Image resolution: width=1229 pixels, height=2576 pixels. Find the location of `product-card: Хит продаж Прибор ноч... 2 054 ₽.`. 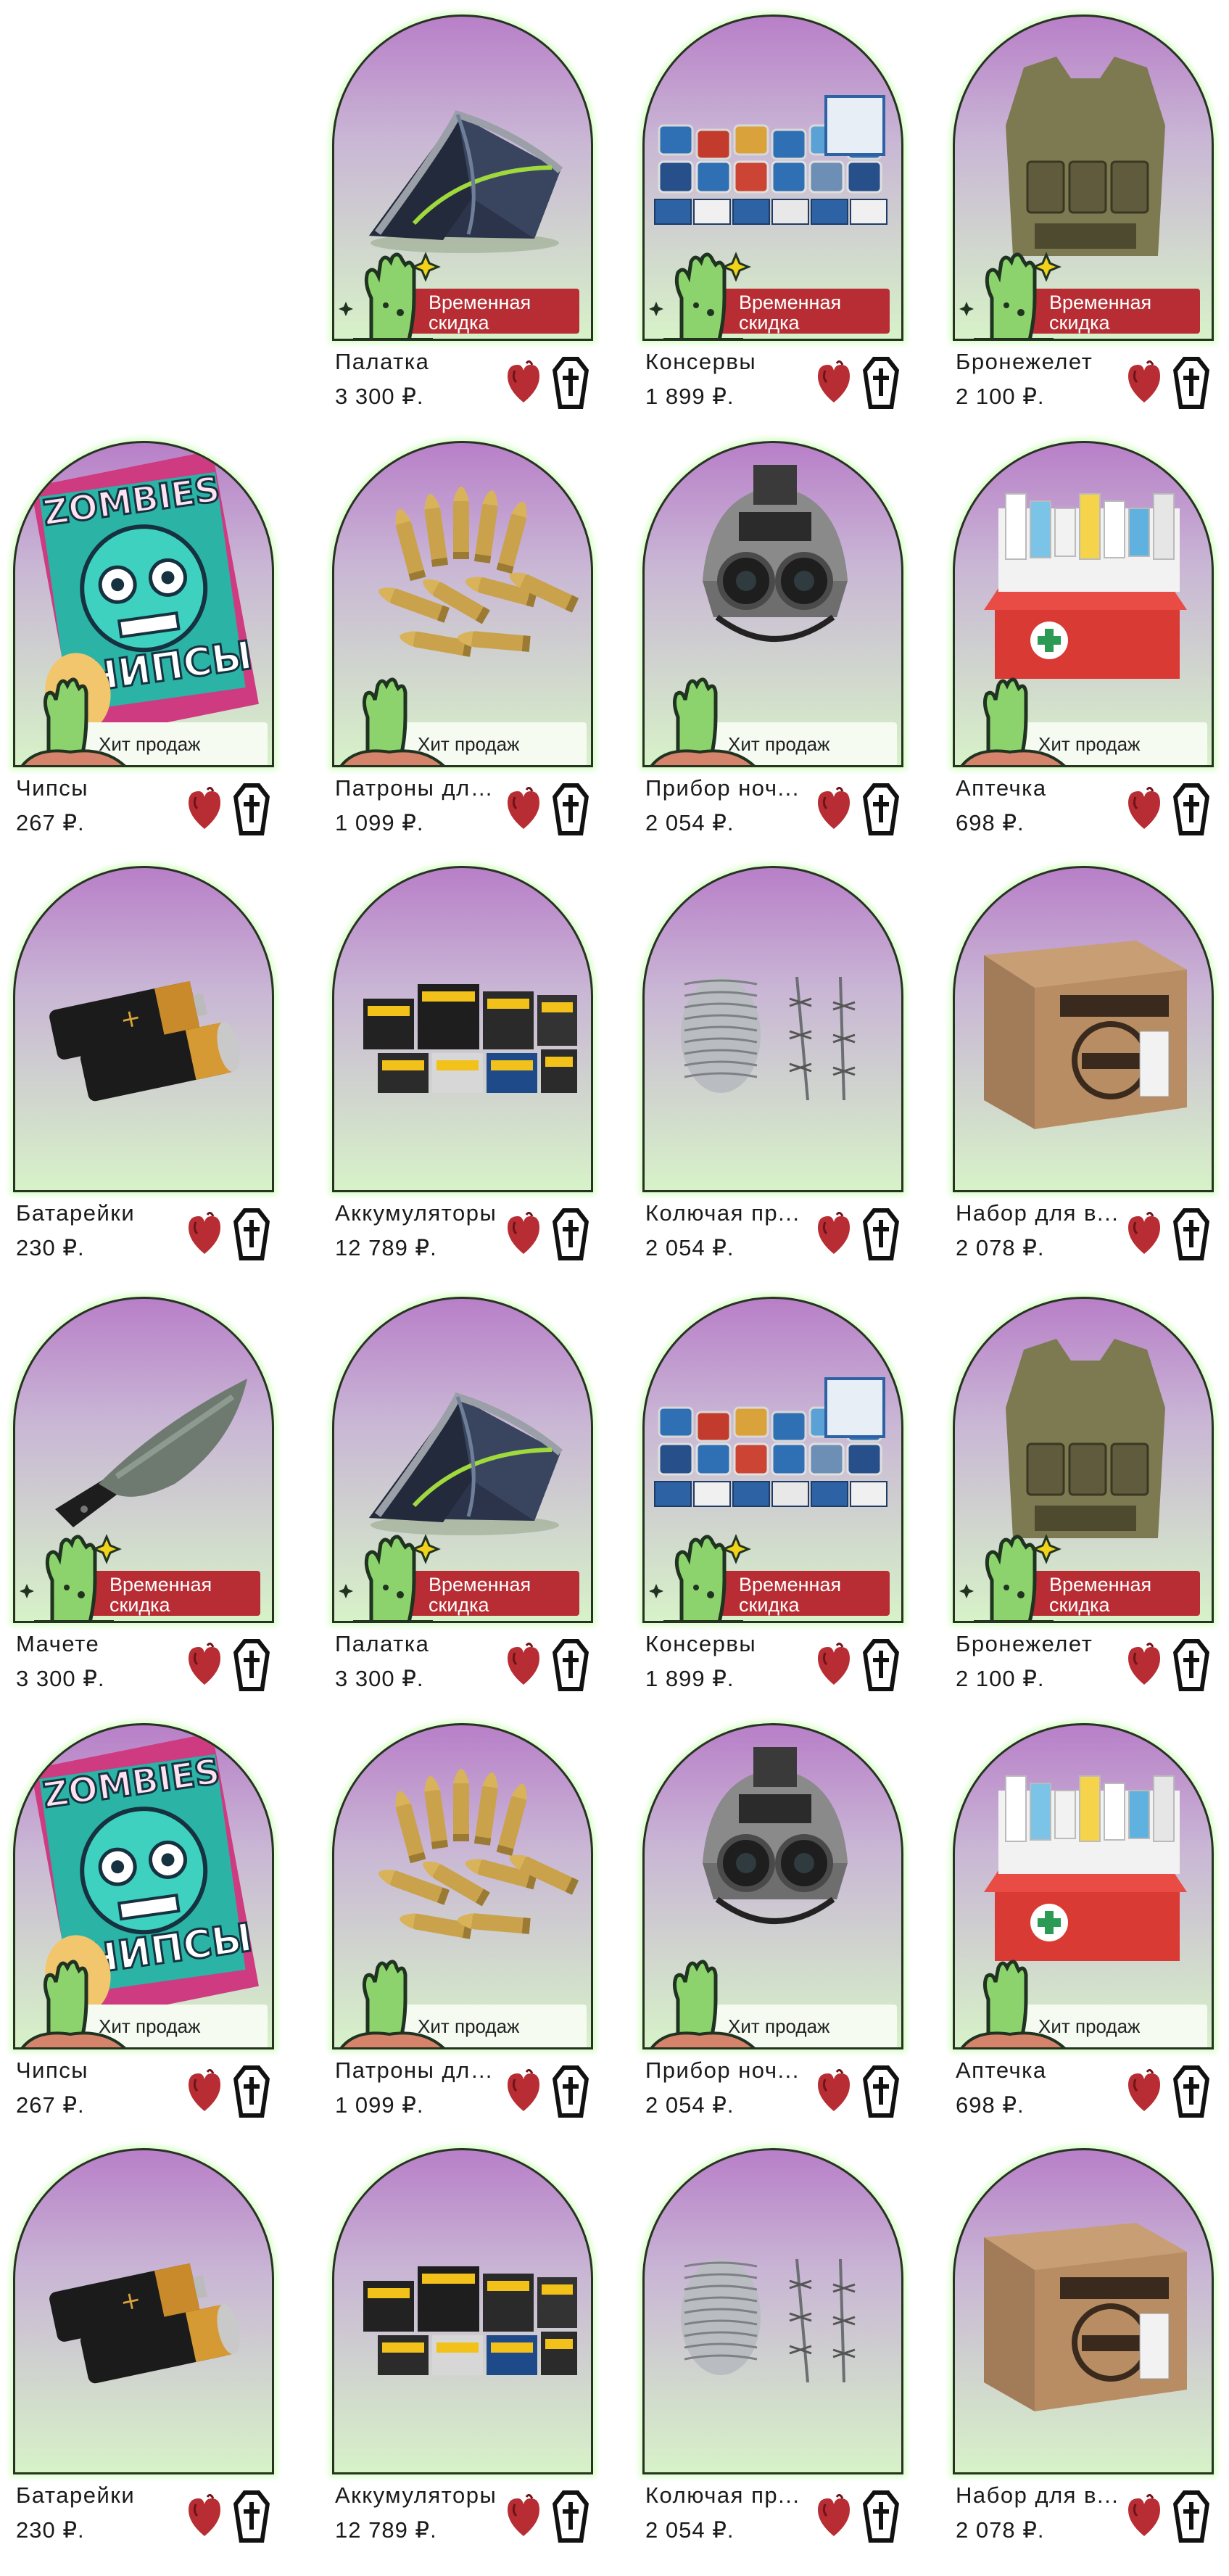

product-card: Хит продаж Прибор ноч... 2 054 ₽. is located at coordinates (772, 1937).